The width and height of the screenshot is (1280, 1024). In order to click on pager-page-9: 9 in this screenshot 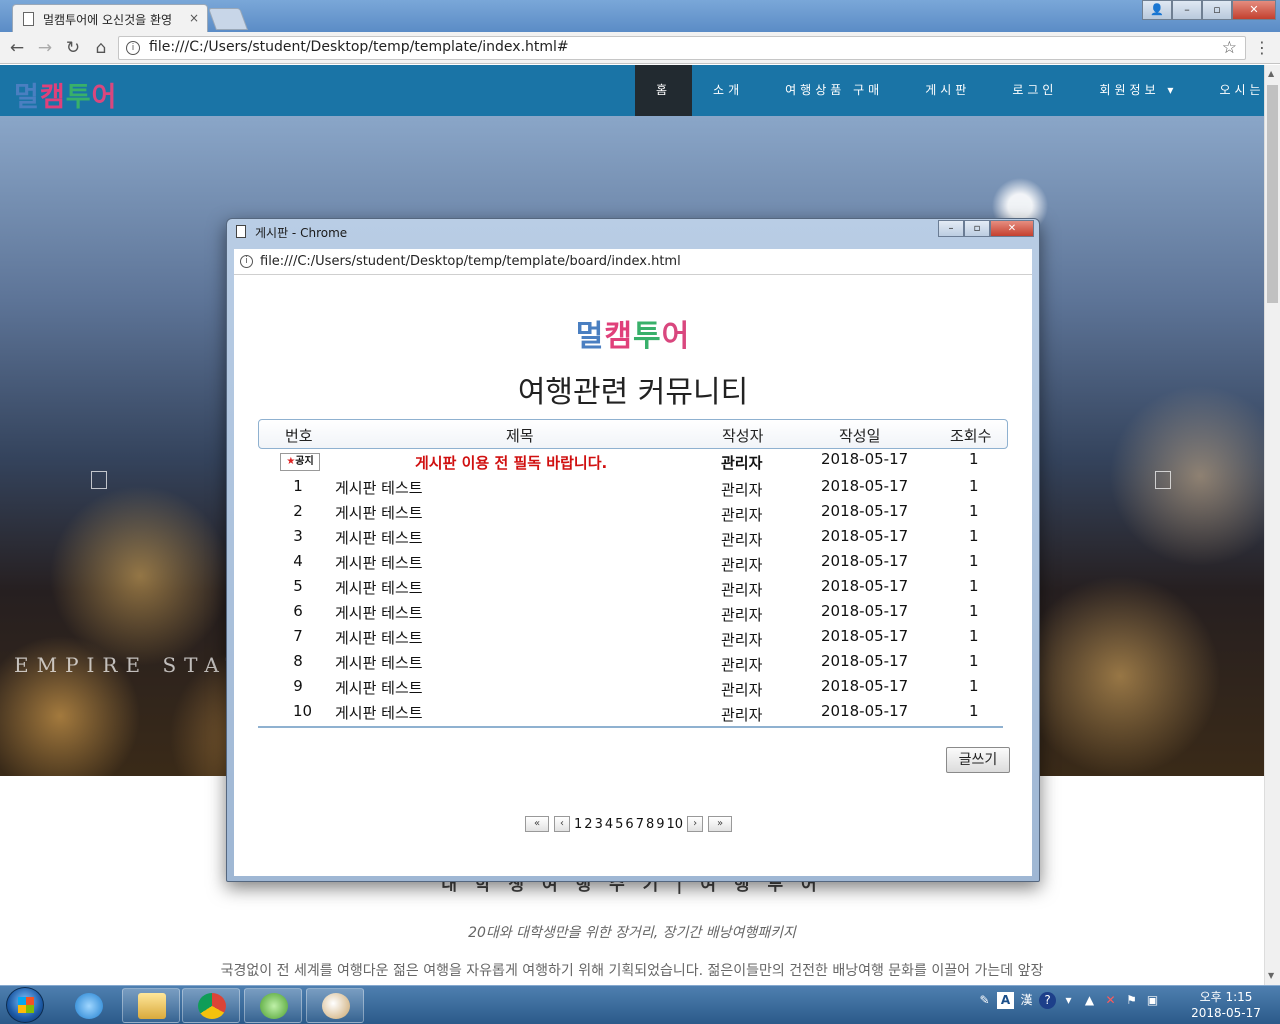, I will do `click(660, 824)`.